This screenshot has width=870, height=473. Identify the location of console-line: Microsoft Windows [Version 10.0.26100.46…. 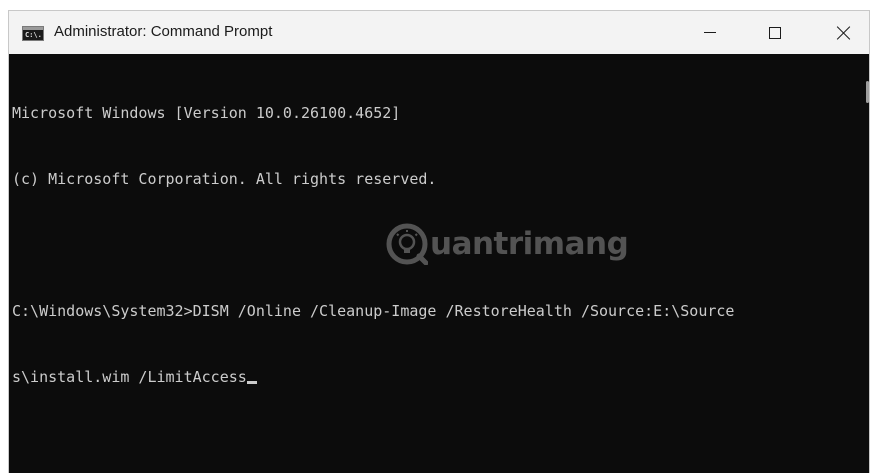
(206, 113).